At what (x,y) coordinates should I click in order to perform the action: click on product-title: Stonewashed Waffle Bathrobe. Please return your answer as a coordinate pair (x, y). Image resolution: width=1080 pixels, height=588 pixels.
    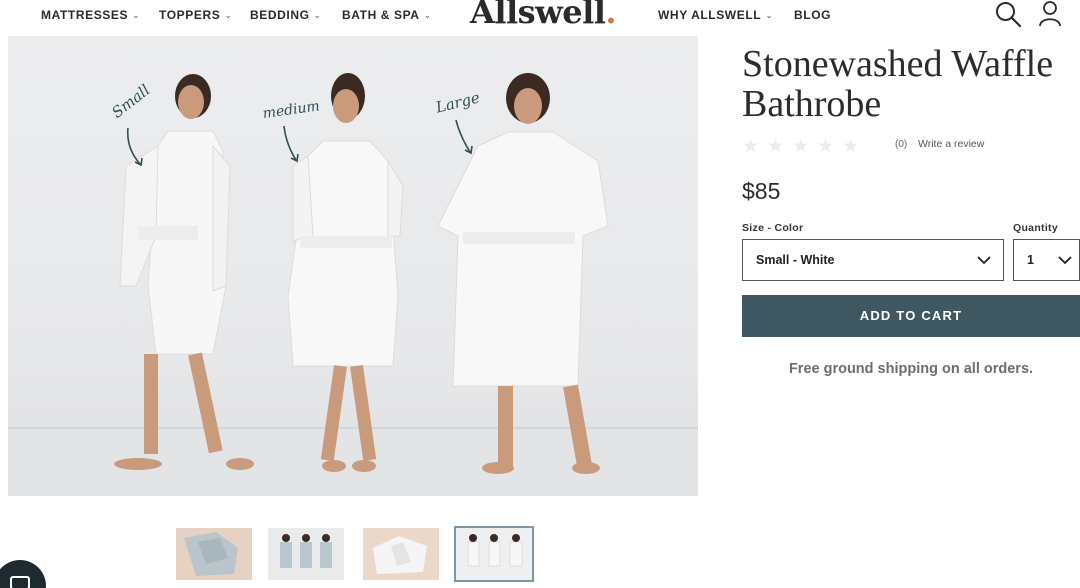
    Looking at the image, I should click on (898, 84).